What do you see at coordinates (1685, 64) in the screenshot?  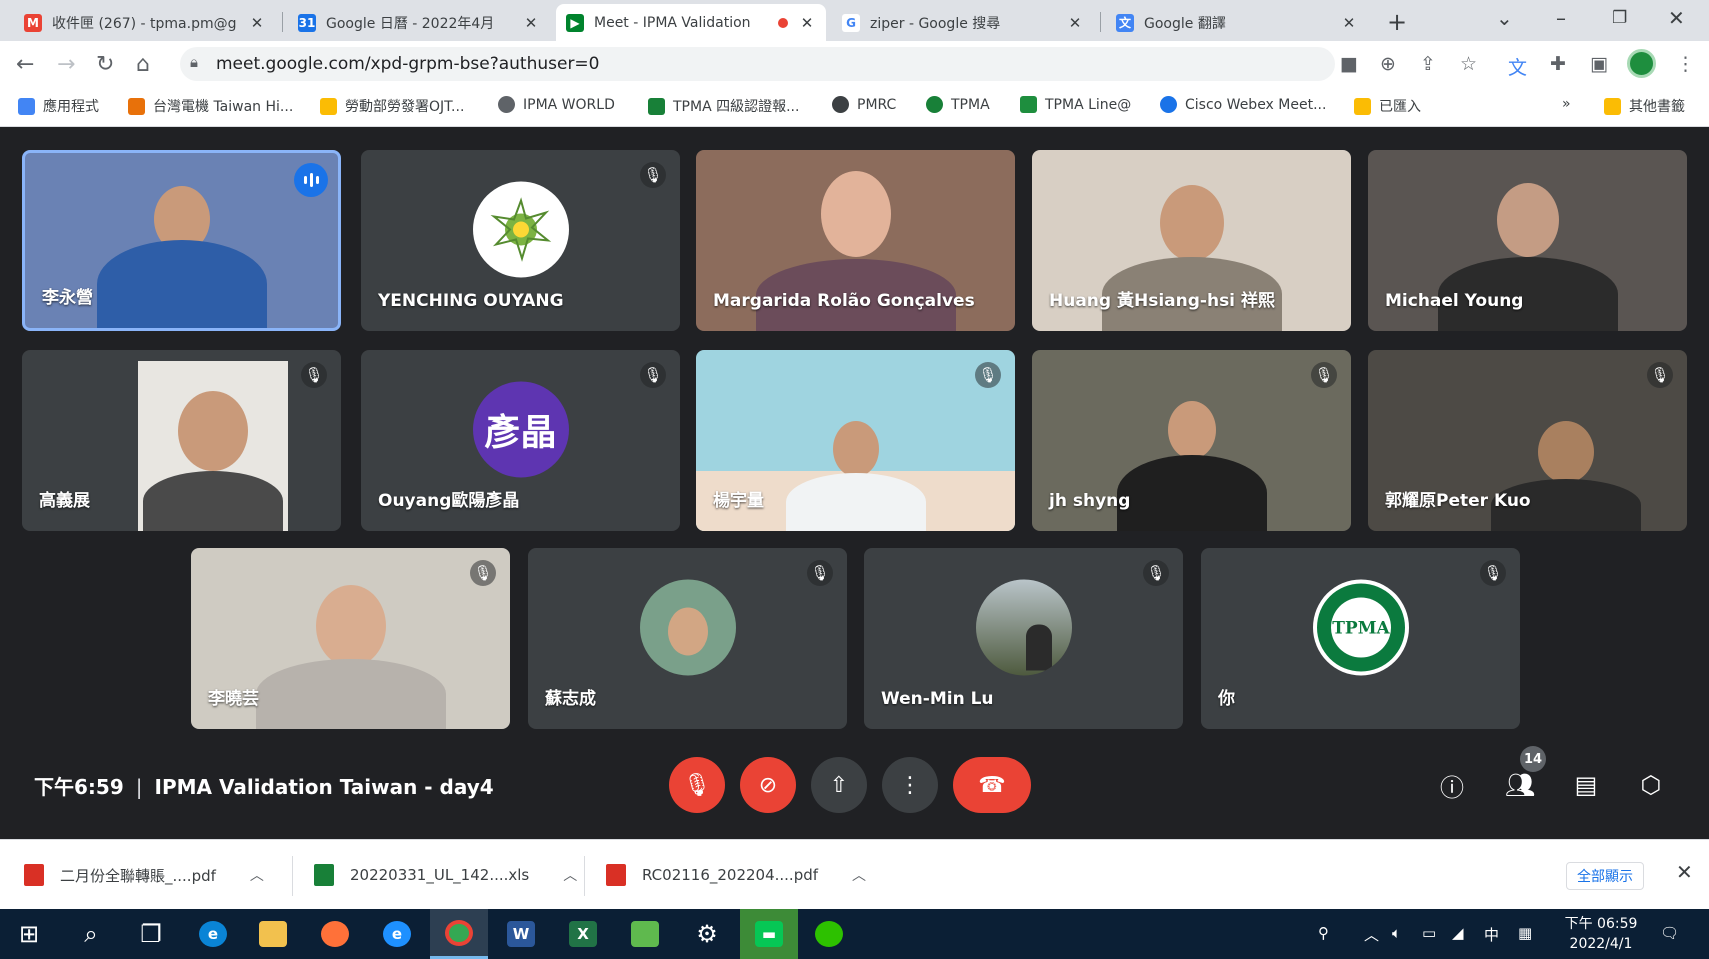 I see `chrome-menu-icon: ⋮` at bounding box center [1685, 64].